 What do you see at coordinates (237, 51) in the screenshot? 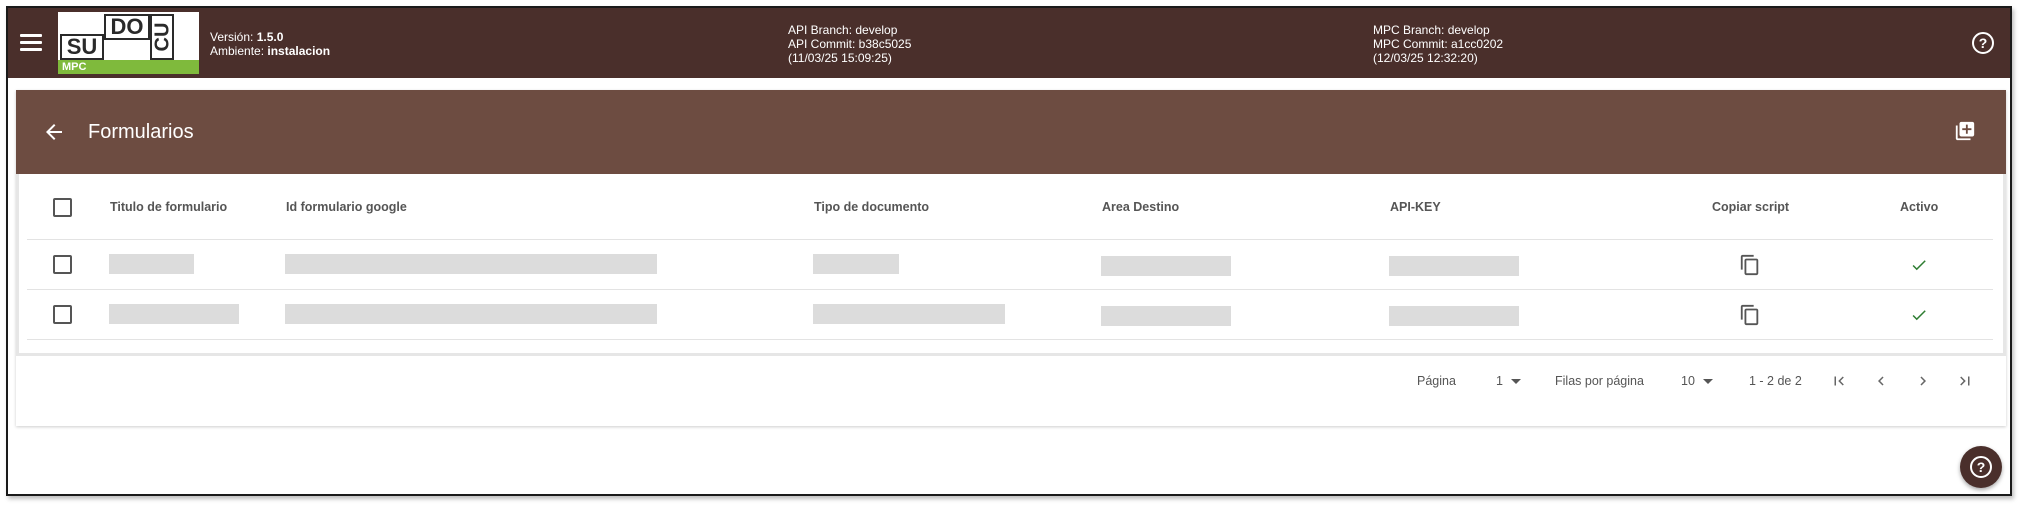
I see `env-label: Ambiente:` at bounding box center [237, 51].